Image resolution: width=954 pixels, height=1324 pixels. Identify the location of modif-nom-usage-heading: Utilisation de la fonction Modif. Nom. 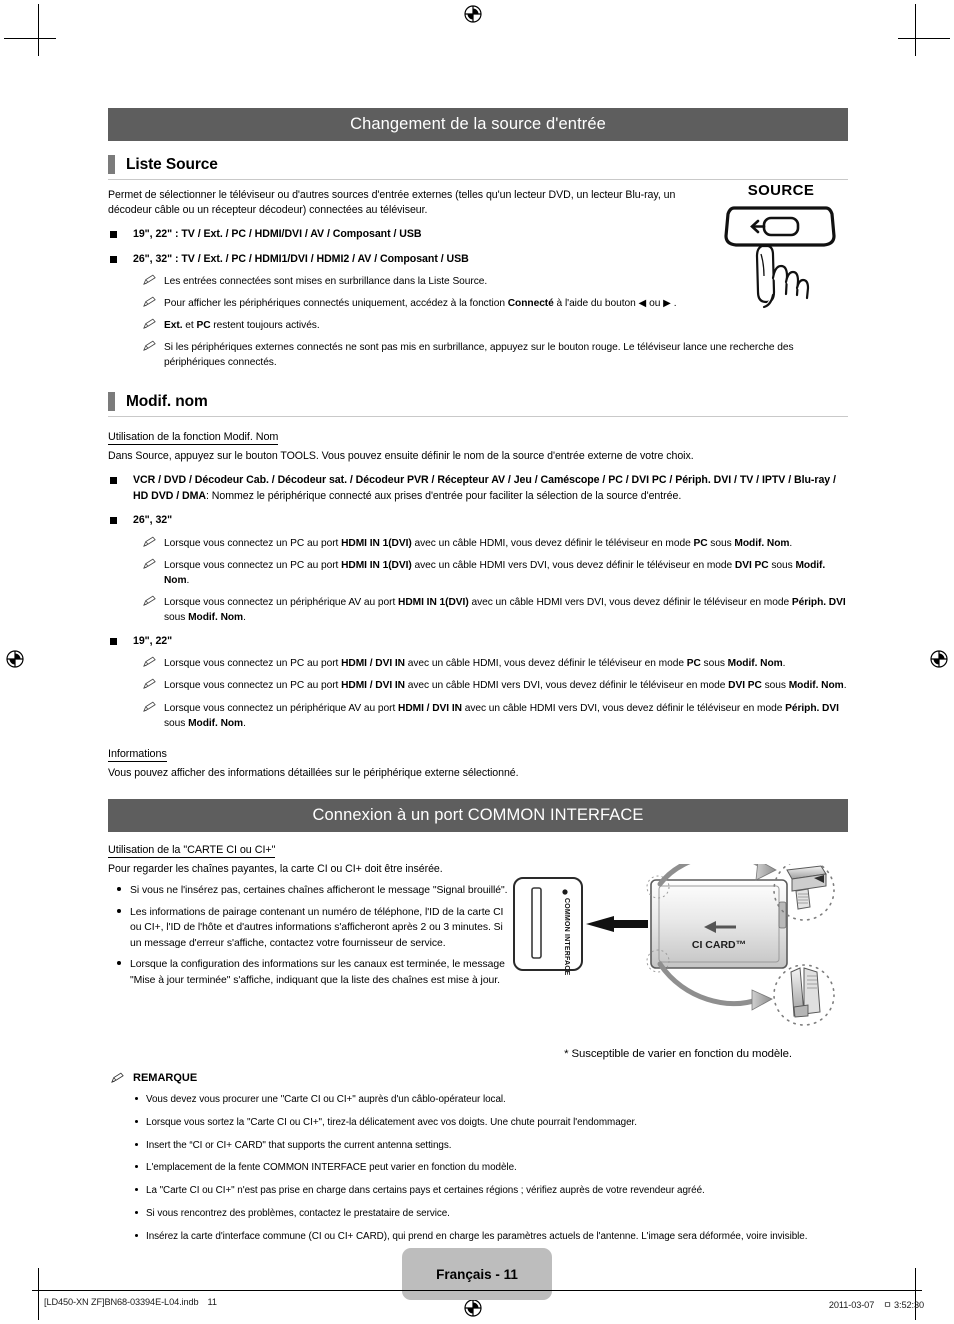
(193, 438).